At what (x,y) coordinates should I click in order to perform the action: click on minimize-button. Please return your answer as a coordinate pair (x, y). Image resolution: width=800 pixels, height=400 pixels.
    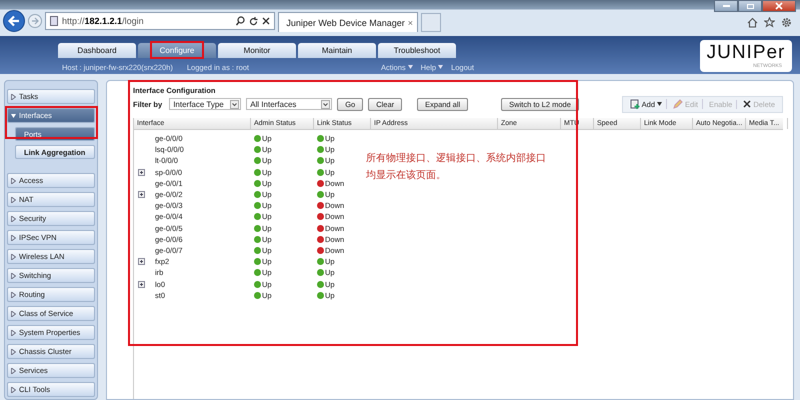
    Looking at the image, I should click on (726, 6).